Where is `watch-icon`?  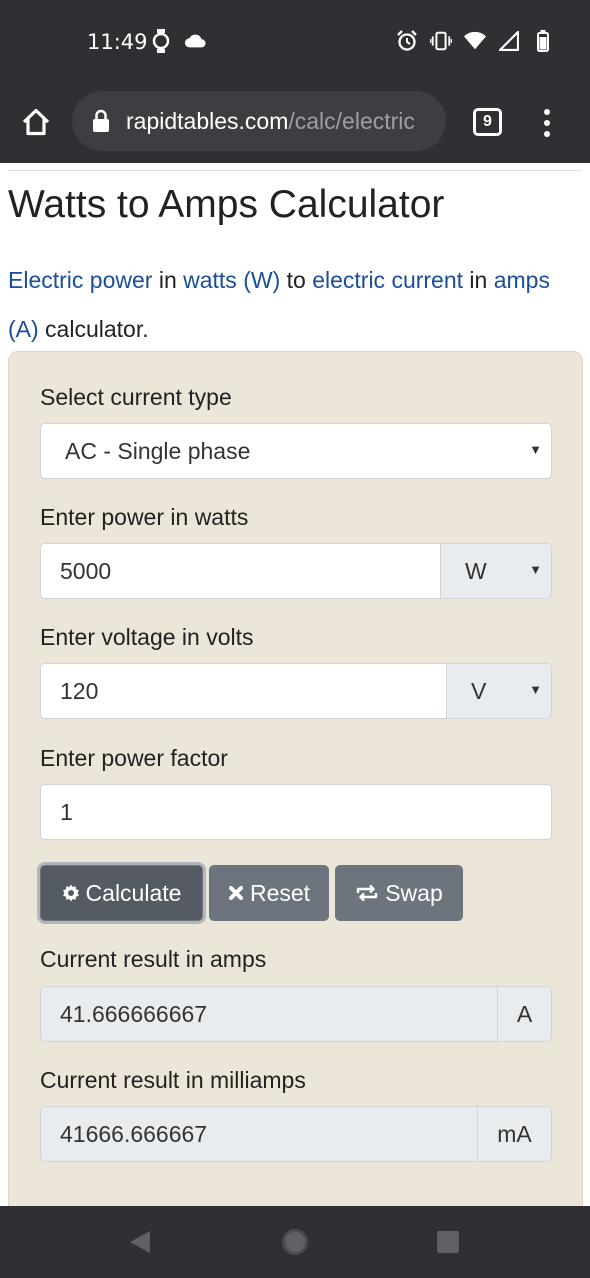
watch-icon is located at coordinates (161, 41).